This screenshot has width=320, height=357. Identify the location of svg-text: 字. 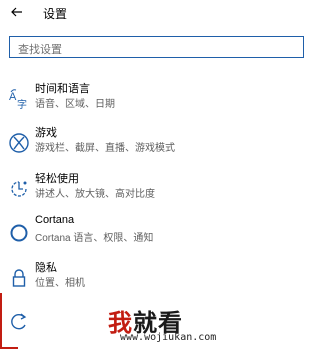
(22, 104).